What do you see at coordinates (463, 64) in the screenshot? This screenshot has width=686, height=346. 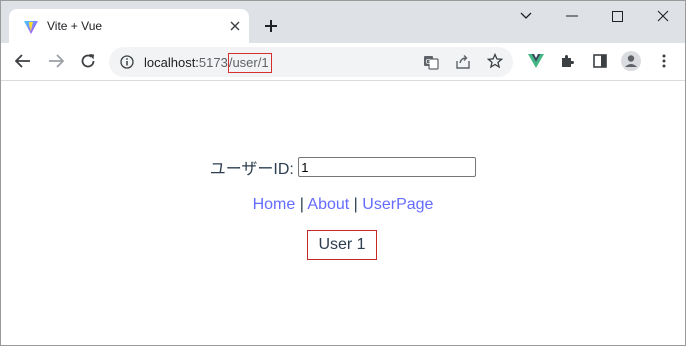 I see `share-icon` at bounding box center [463, 64].